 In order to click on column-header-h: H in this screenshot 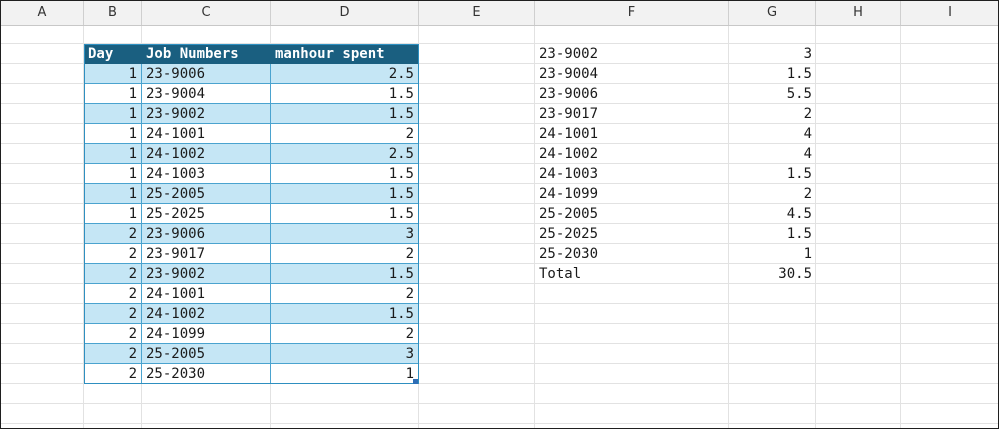, I will do `click(858, 13)`.